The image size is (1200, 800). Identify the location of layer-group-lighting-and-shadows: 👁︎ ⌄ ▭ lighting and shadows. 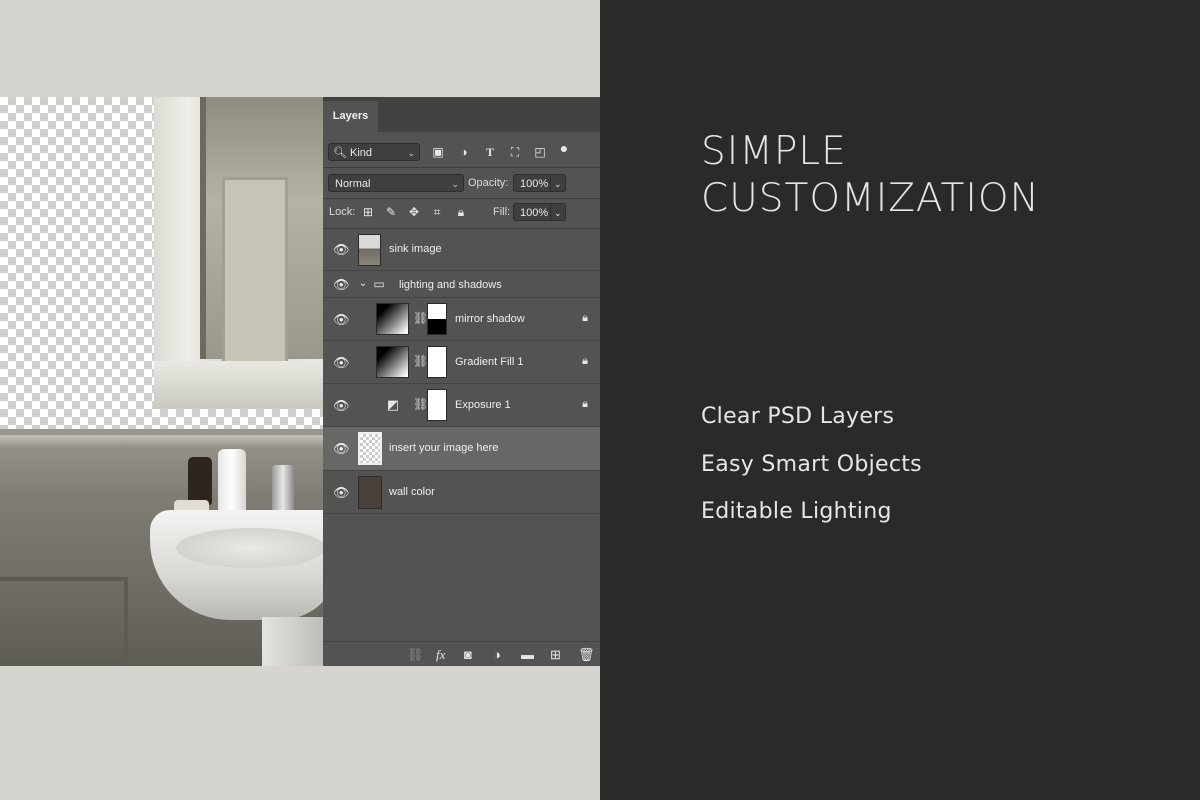
(461, 284).